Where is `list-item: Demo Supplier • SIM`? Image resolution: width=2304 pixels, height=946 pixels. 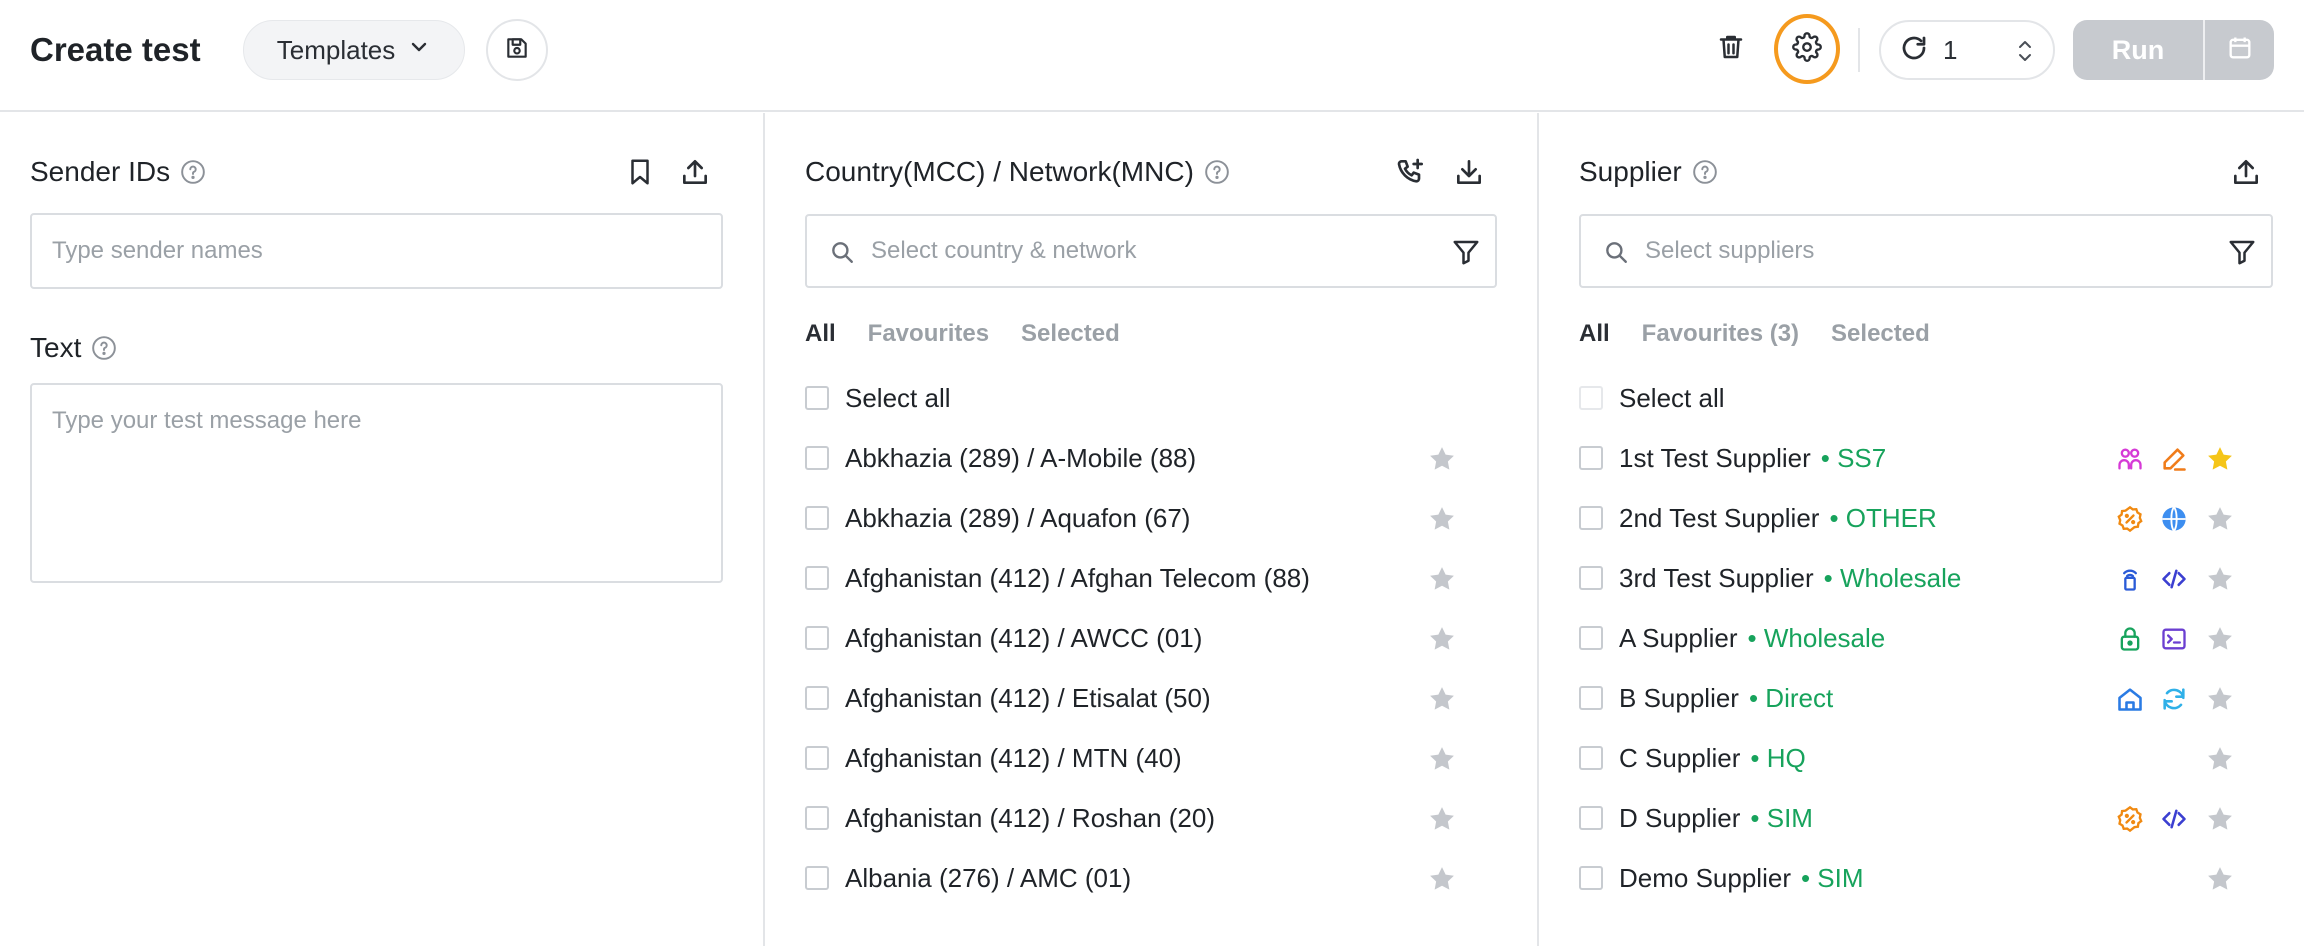
list-item: Demo Supplier • SIM is located at coordinates (1907, 878).